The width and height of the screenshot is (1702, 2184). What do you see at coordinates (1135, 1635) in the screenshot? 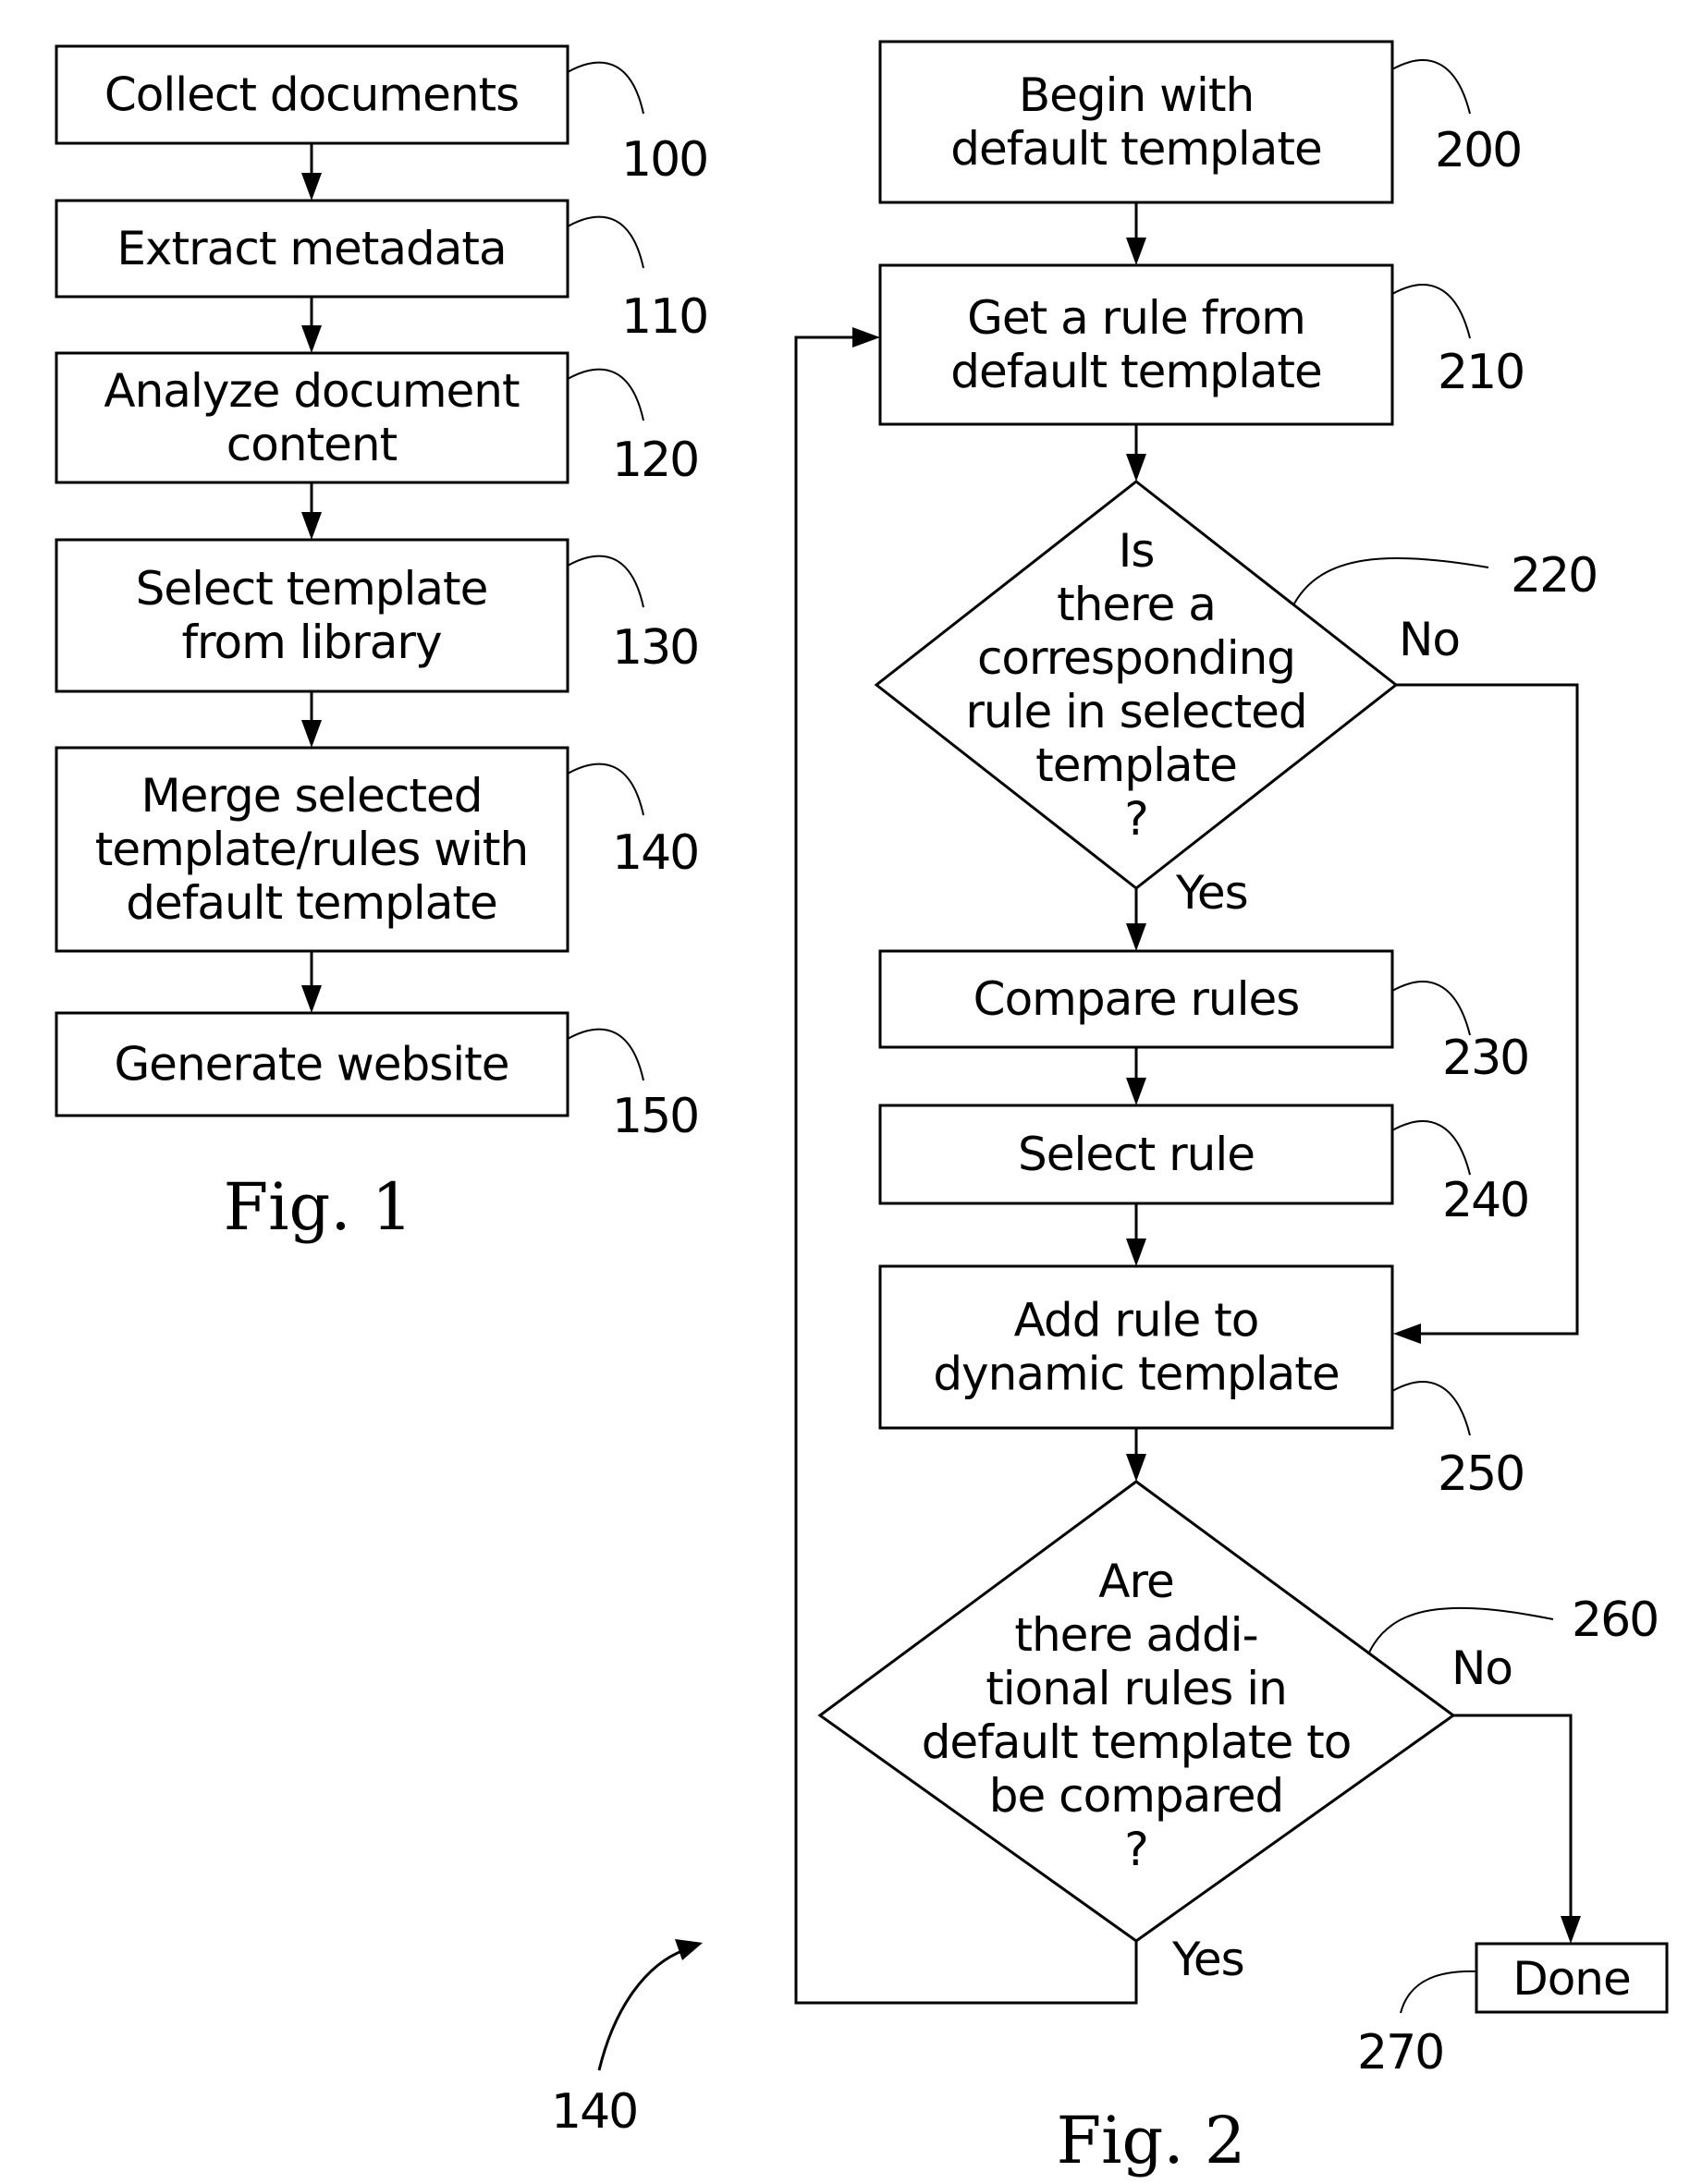
I see `decision-label: there addi-` at bounding box center [1135, 1635].